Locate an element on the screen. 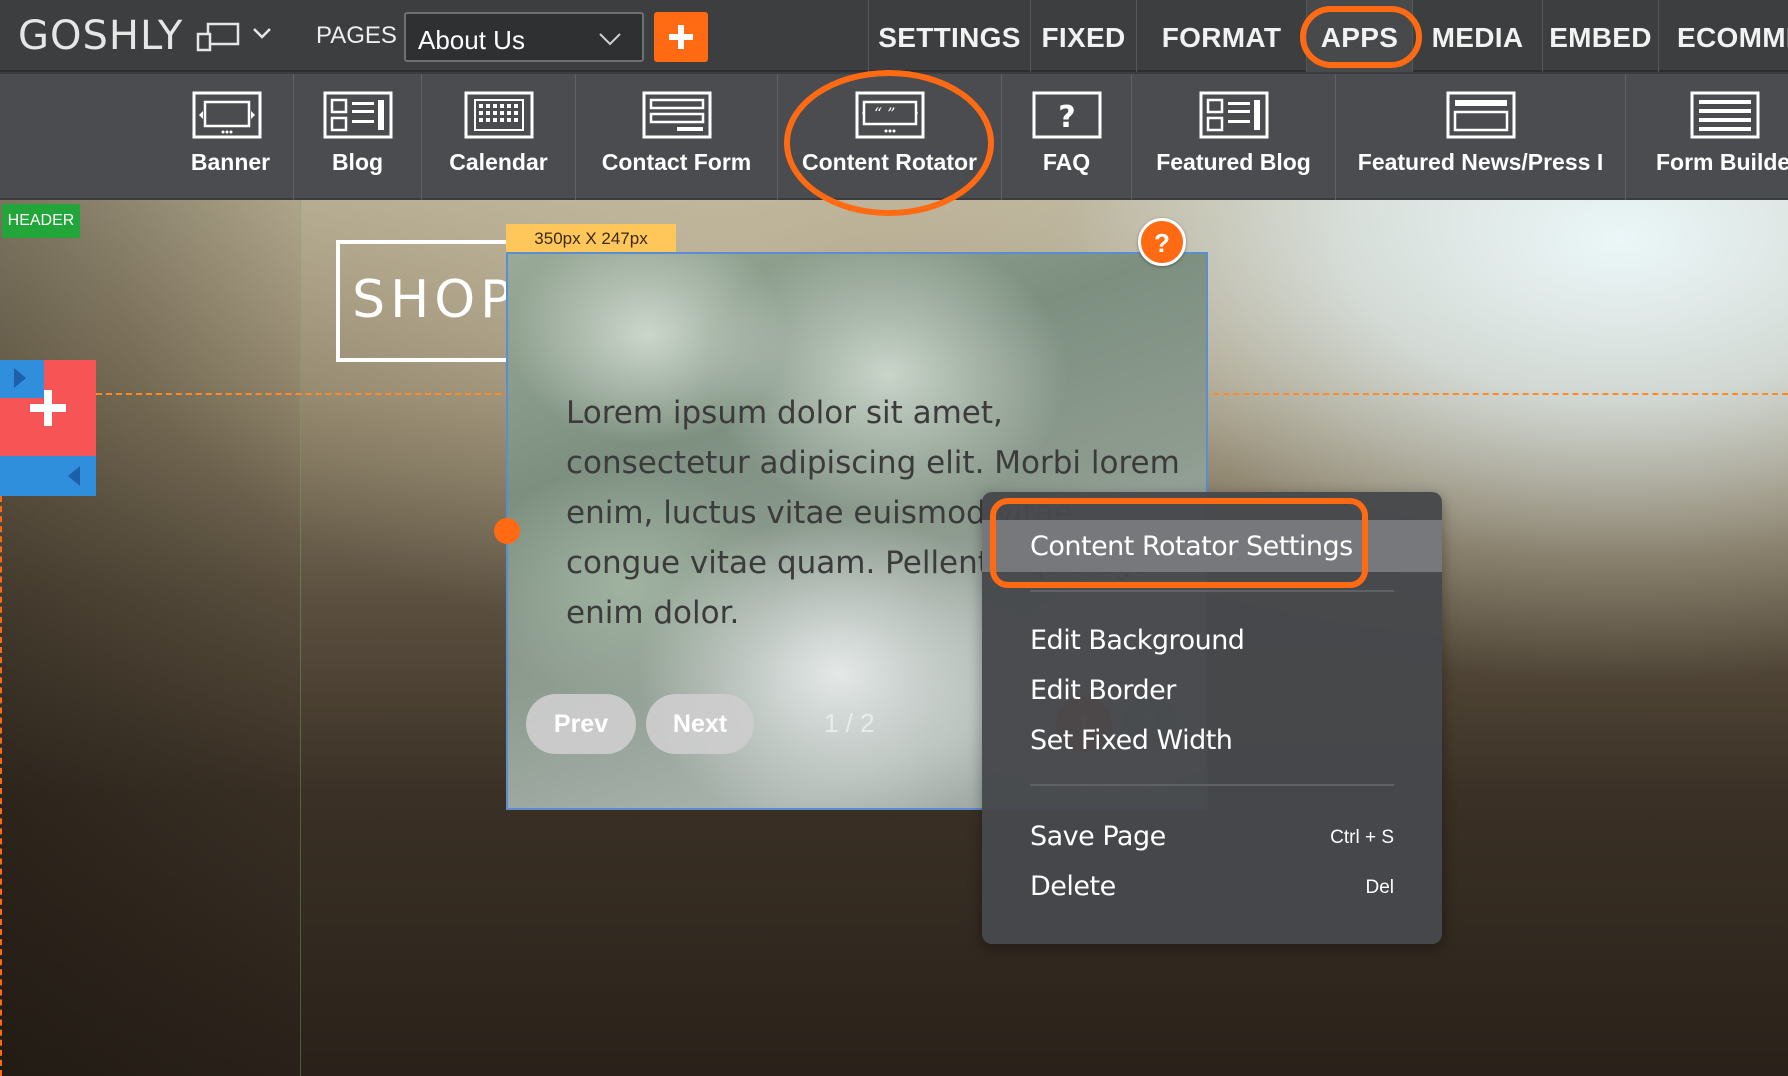 The image size is (1788, 1076). app-contact-form-label: Contact Form is located at coordinates (676, 162).